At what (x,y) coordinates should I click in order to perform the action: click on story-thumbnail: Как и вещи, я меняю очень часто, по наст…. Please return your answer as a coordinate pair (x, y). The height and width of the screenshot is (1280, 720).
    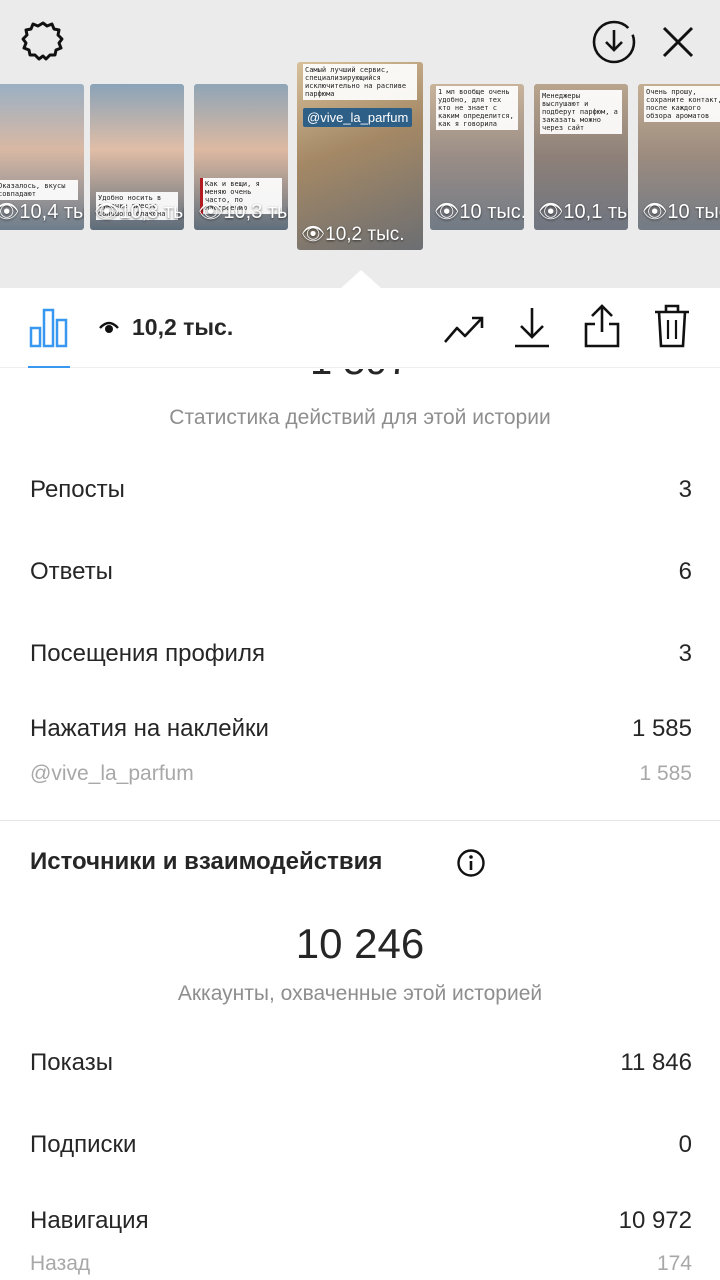
    Looking at the image, I should click on (241, 157).